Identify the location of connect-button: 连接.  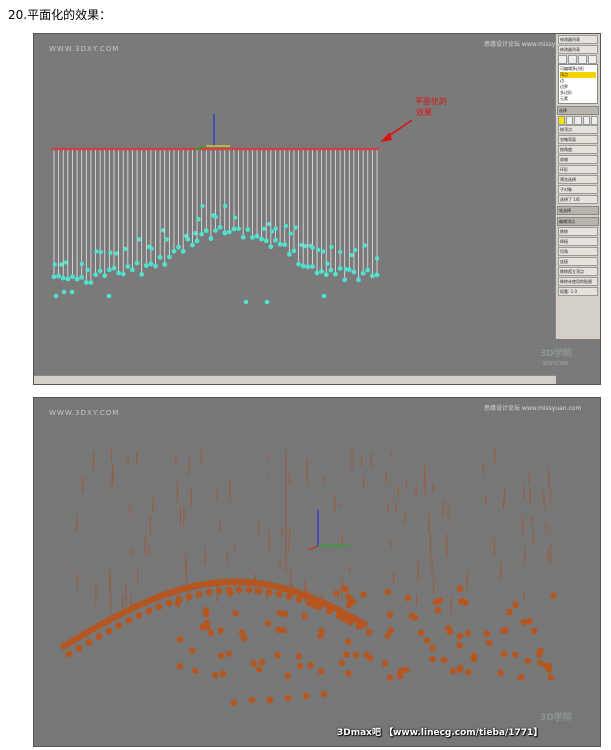
(578, 261).